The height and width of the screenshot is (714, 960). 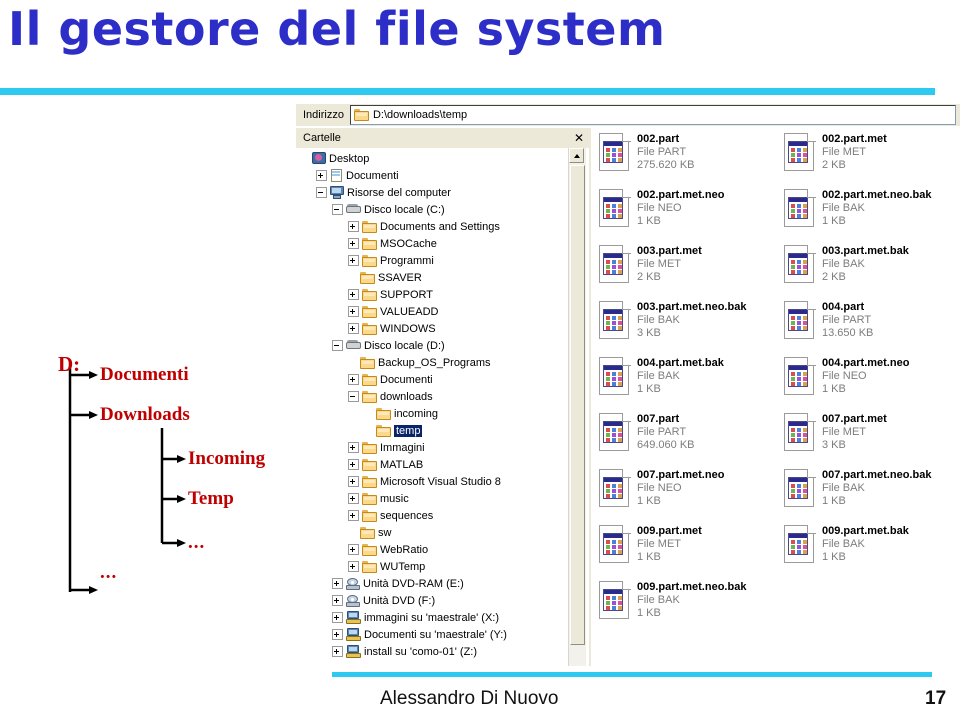 I want to click on scrollbar-thumb, so click(x=577, y=405).